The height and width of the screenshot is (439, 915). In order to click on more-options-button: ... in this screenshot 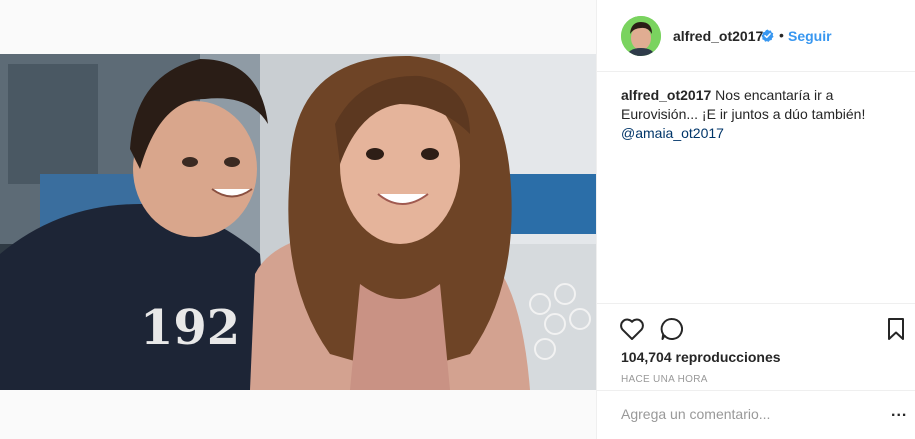, I will do `click(899, 412)`.